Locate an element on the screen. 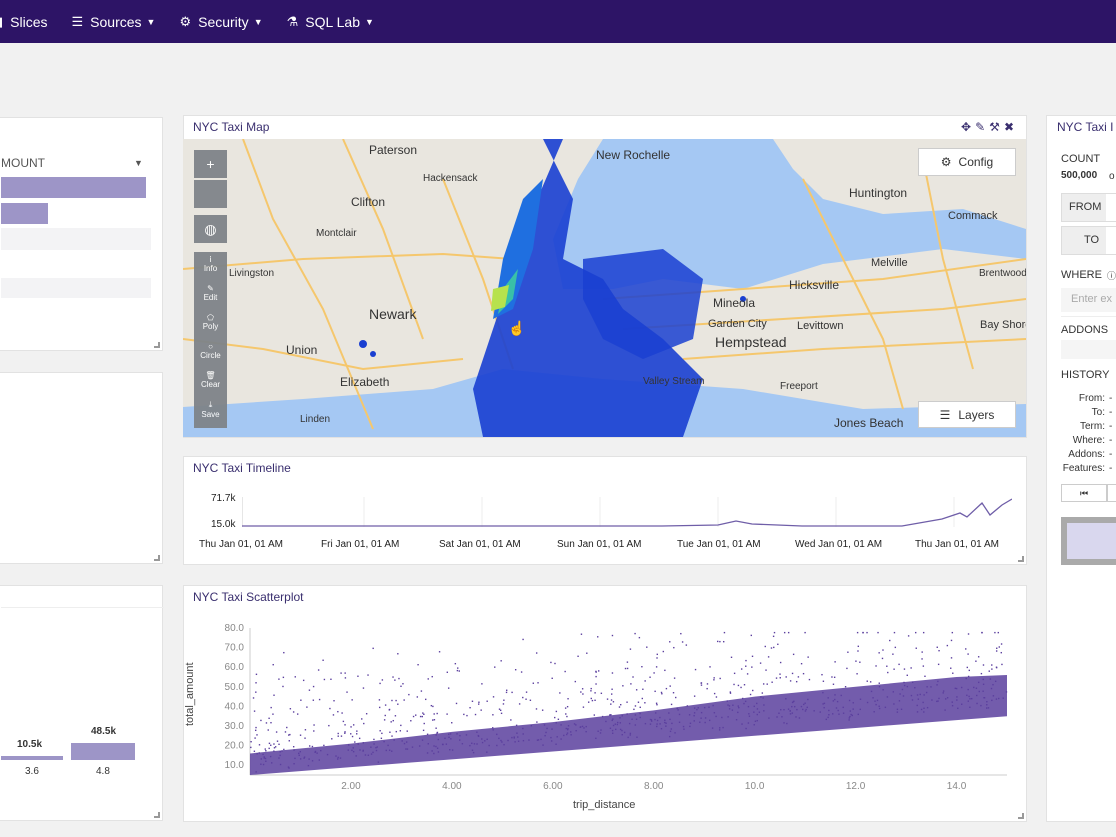 Image resolution: width=1116 pixels, height=837 pixels. close-icon: ✖ is located at coordinates (1011, 127).